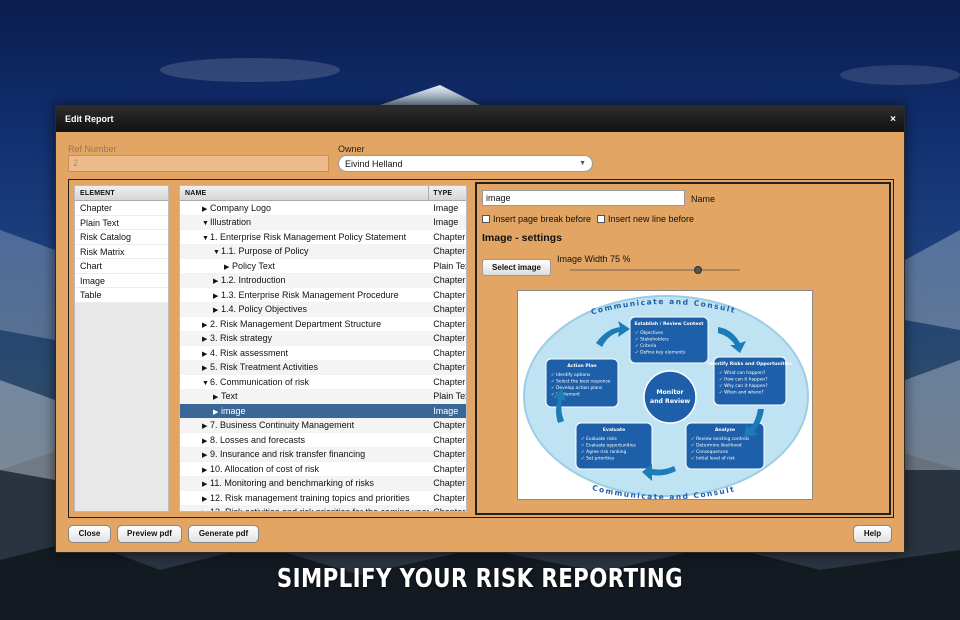 This screenshot has height=620, width=960. What do you see at coordinates (323, 367) in the screenshot?
I see `tree-row: ▶ 5. Risk Treatment Activities Chapter` at bounding box center [323, 367].